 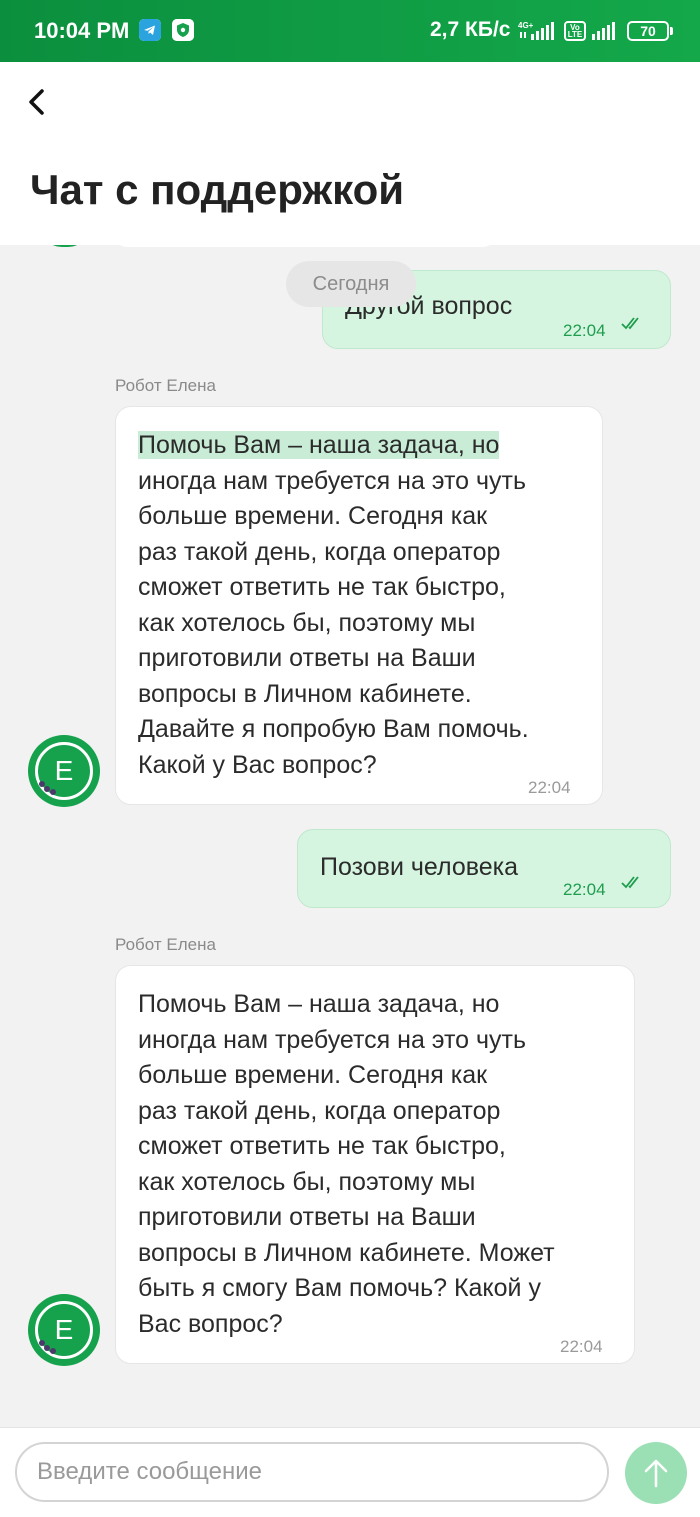 What do you see at coordinates (333, 729) in the screenshot?
I see `message-line: Давайте я попробую Вам помочь.` at bounding box center [333, 729].